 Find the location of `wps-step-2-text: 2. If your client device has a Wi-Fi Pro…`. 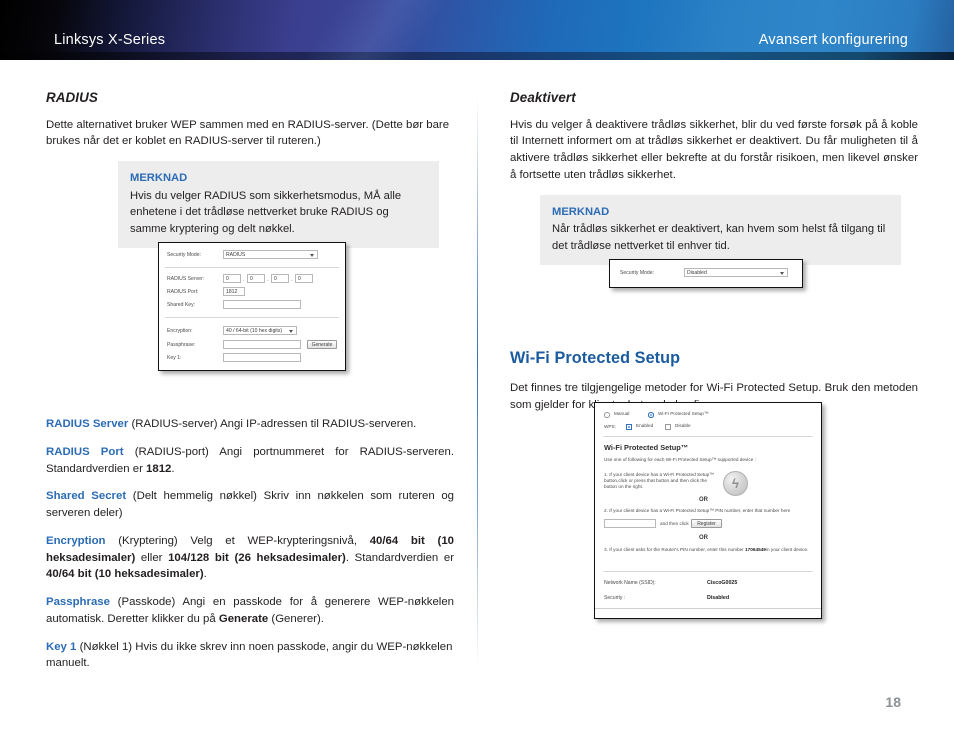

wps-step-2-text: 2. If your client device has a Wi-Fi Pro… is located at coordinates (697, 510).